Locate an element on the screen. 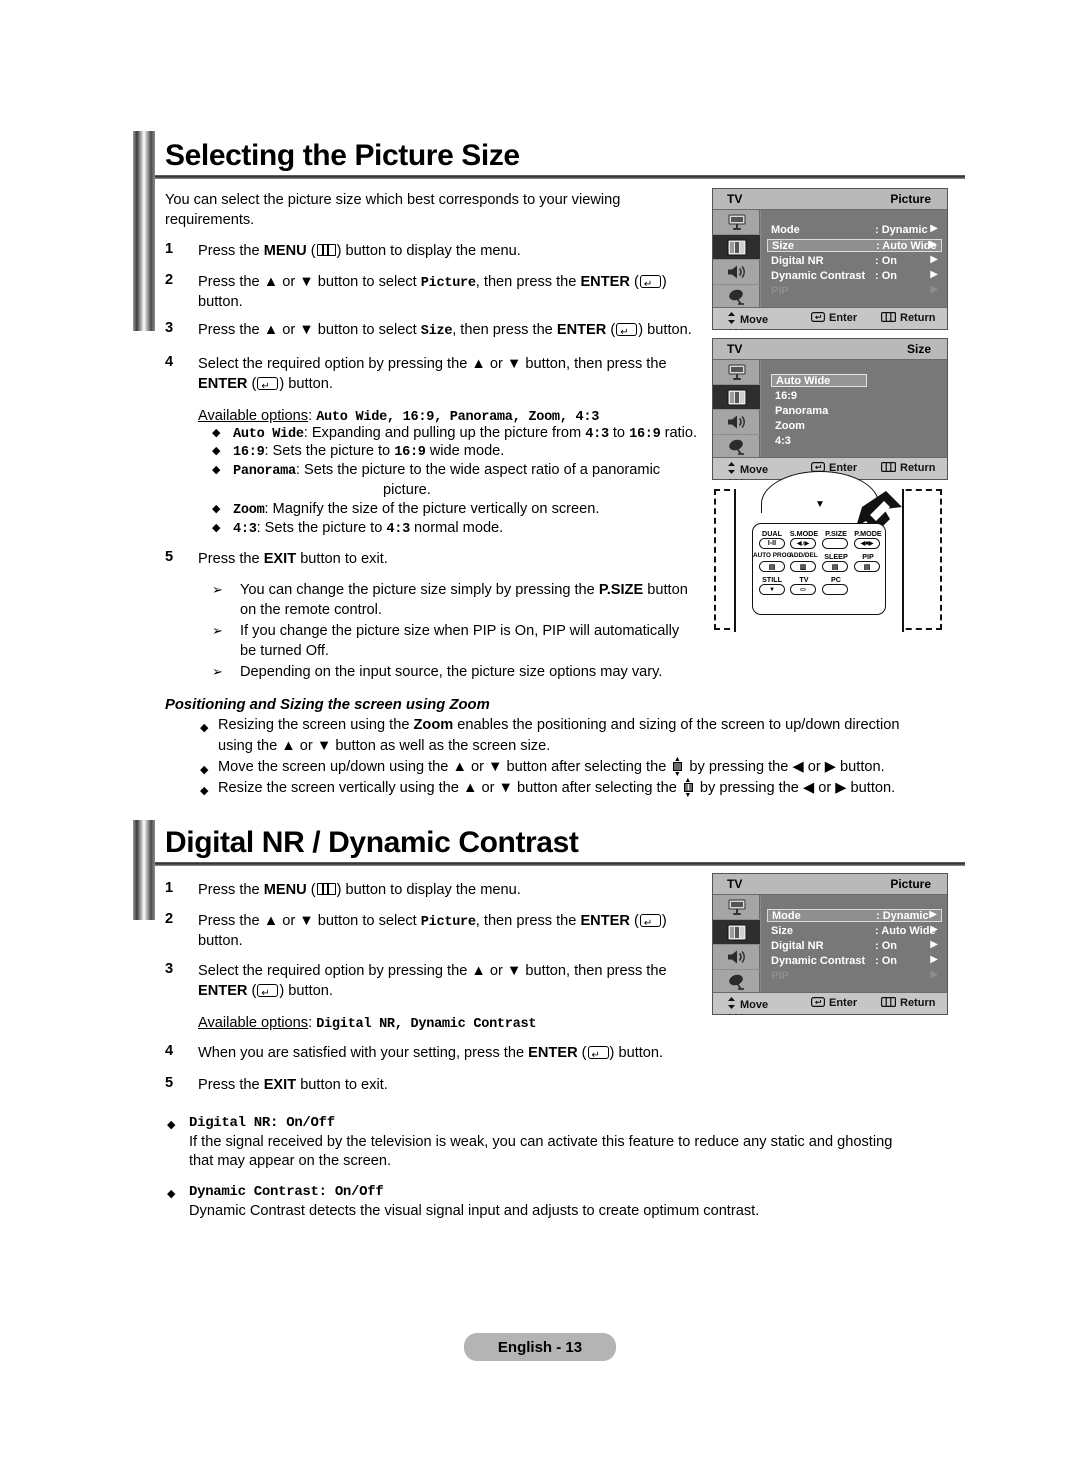 The image size is (1080, 1474). osd3-row-digital-nr: Digital NR : On ▶ is located at coordinates (854, 946).